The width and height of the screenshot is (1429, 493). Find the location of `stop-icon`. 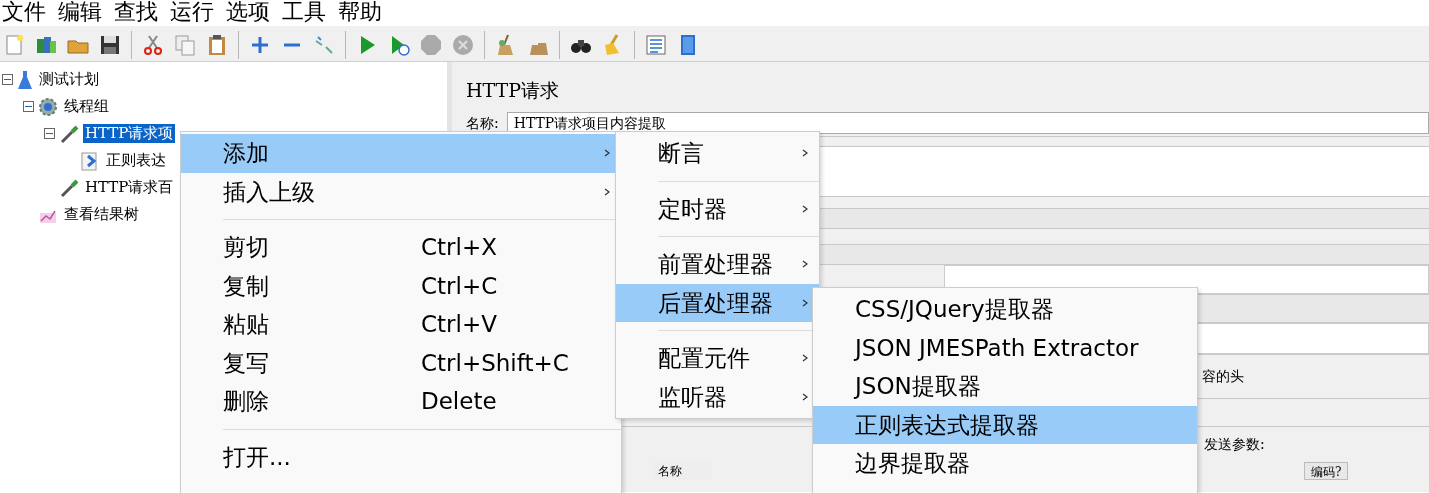

stop-icon is located at coordinates (431, 45).